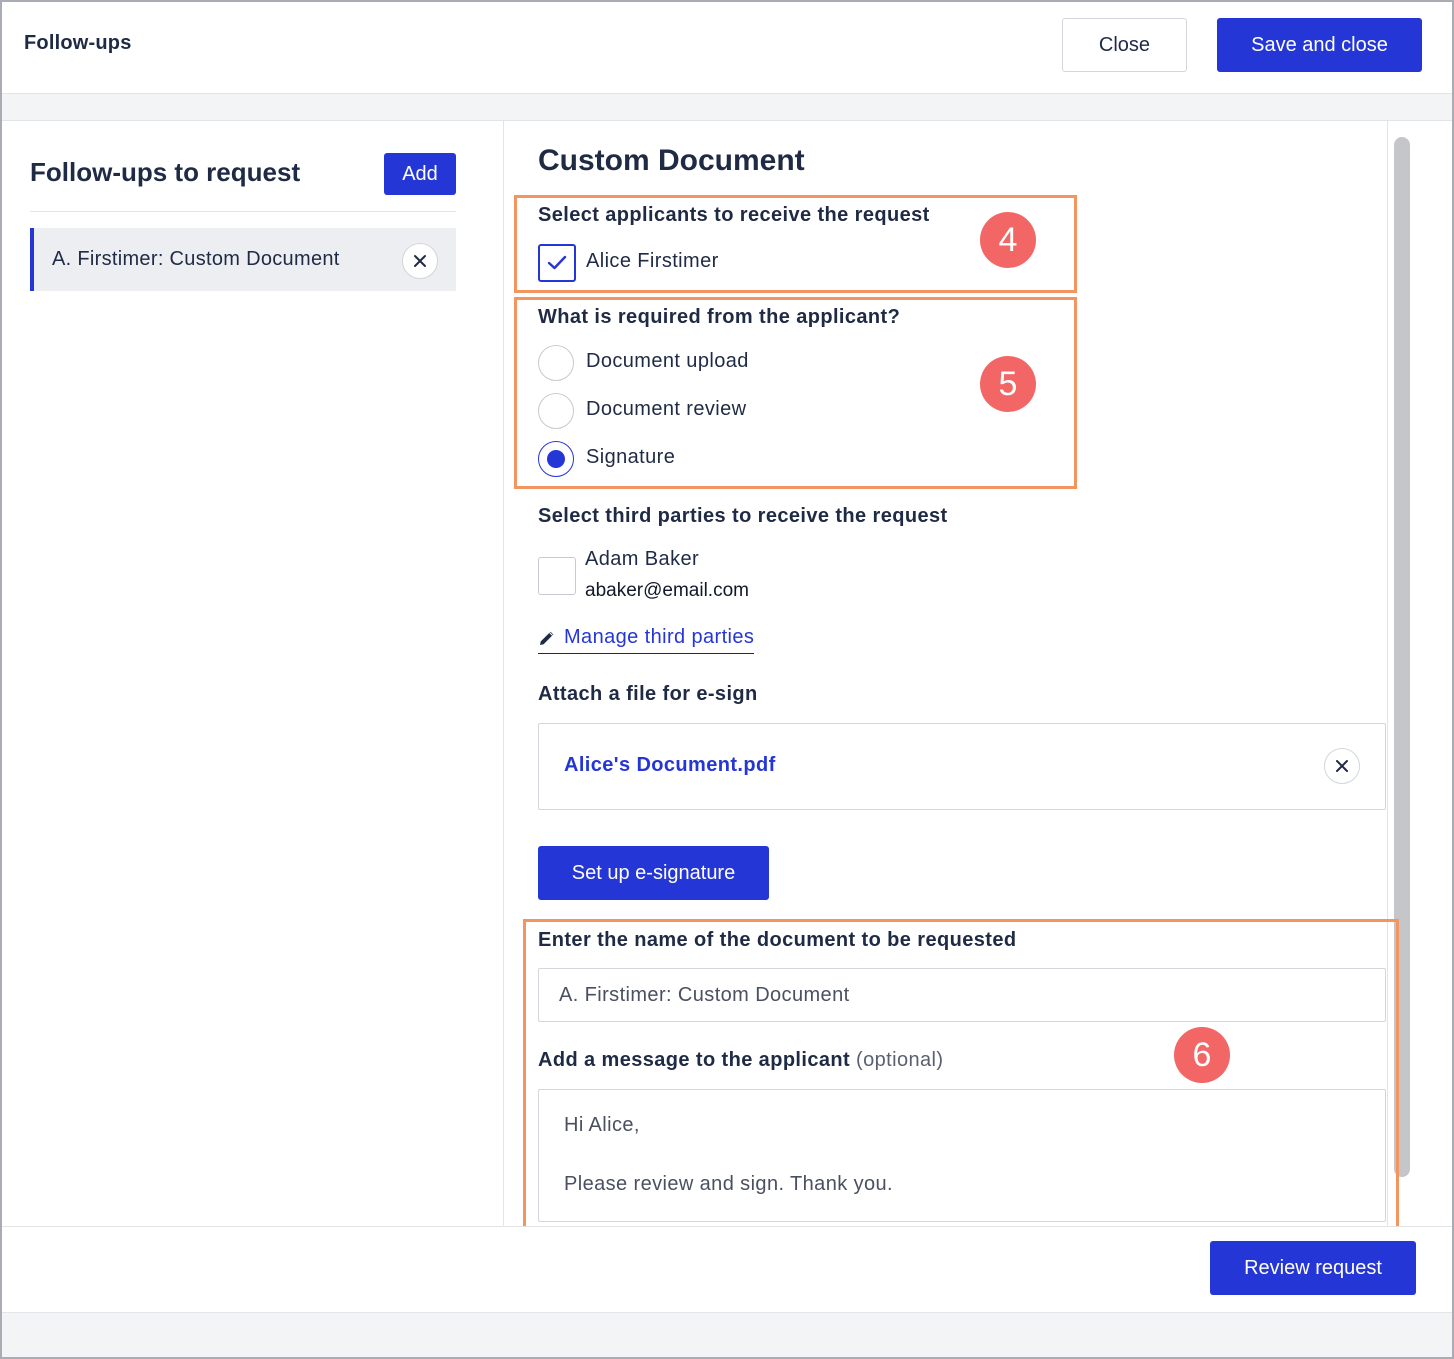 This screenshot has height=1359, width=1454. What do you see at coordinates (727, 1269) in the screenshot?
I see `footer-bar: Review request` at bounding box center [727, 1269].